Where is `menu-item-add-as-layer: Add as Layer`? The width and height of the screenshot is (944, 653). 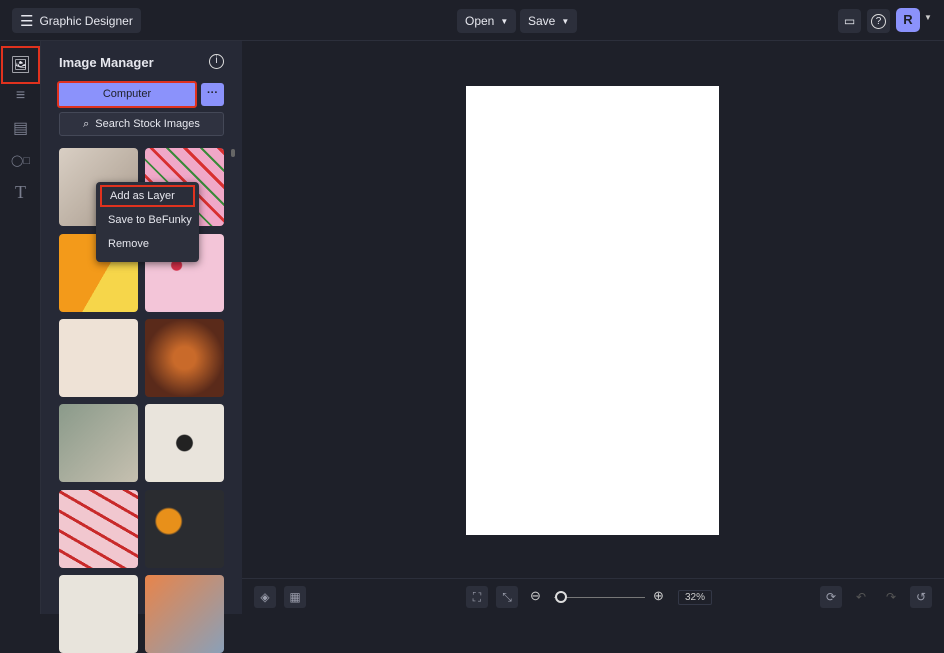
menu-item-add-as-layer: Add as Layer is located at coordinates (147, 196).